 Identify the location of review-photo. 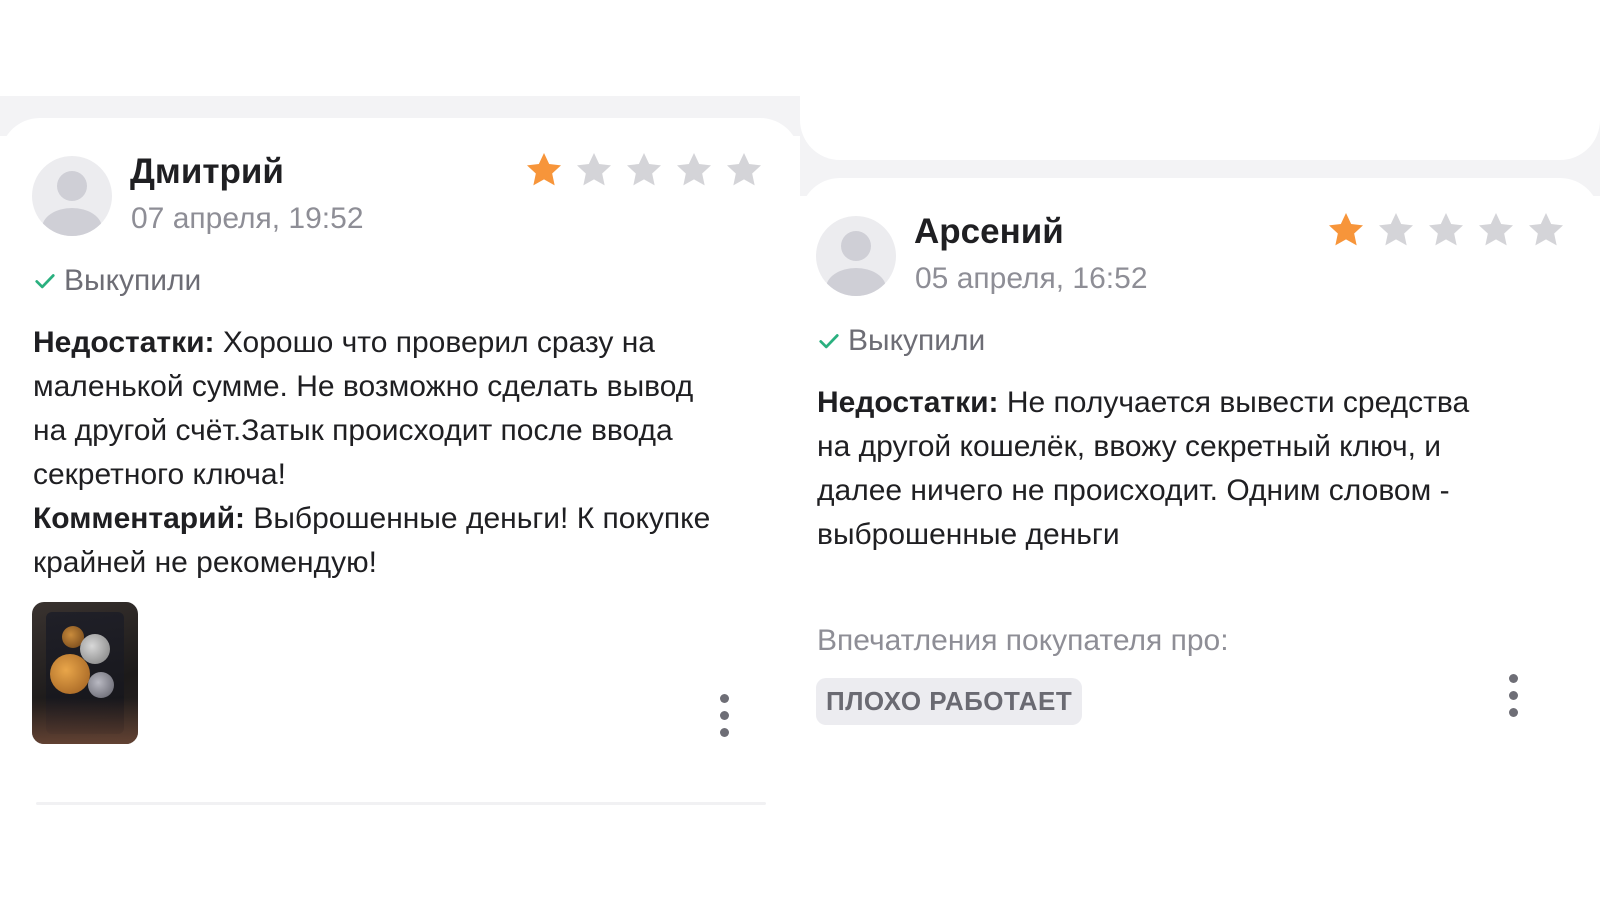
(85, 673).